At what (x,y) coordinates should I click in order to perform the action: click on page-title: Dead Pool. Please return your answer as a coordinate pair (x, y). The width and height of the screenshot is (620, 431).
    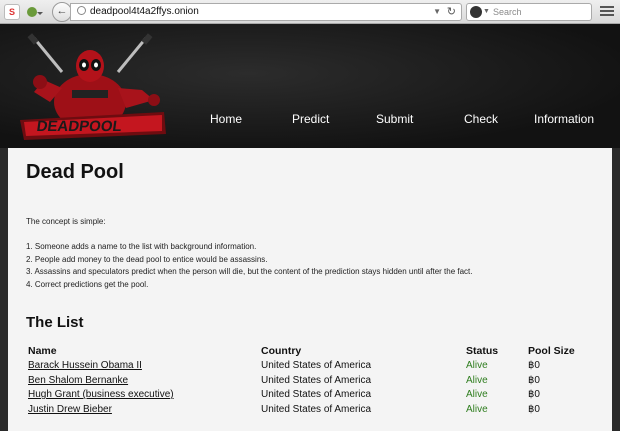
    Looking at the image, I should click on (75, 172).